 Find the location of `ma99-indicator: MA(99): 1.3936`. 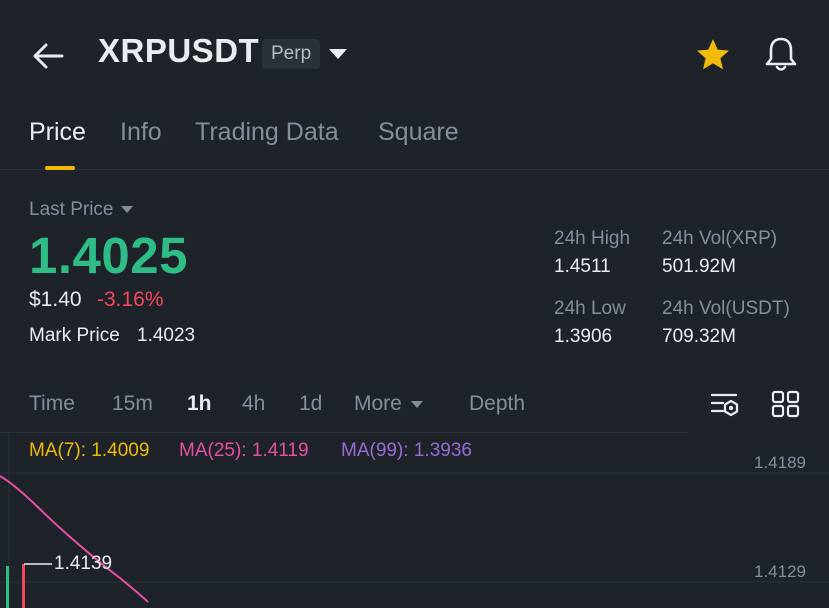

ma99-indicator: MA(99): 1.3936 is located at coordinates (406, 450).